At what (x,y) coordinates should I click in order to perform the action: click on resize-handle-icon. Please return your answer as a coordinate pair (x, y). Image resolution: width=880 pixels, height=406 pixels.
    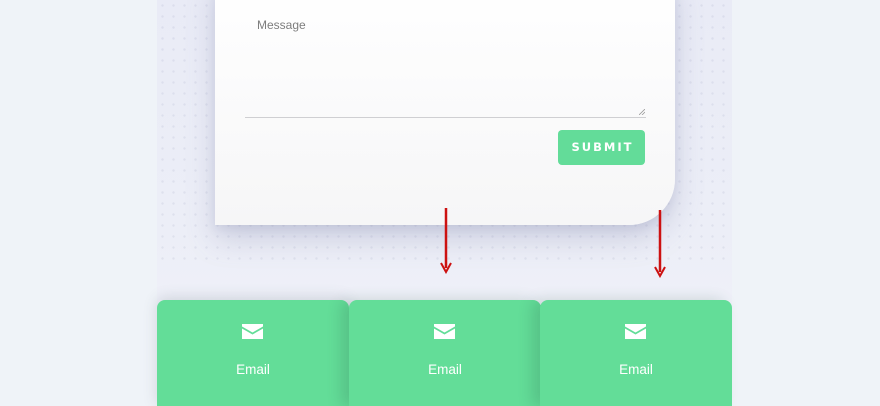
    Looking at the image, I should click on (642, 112).